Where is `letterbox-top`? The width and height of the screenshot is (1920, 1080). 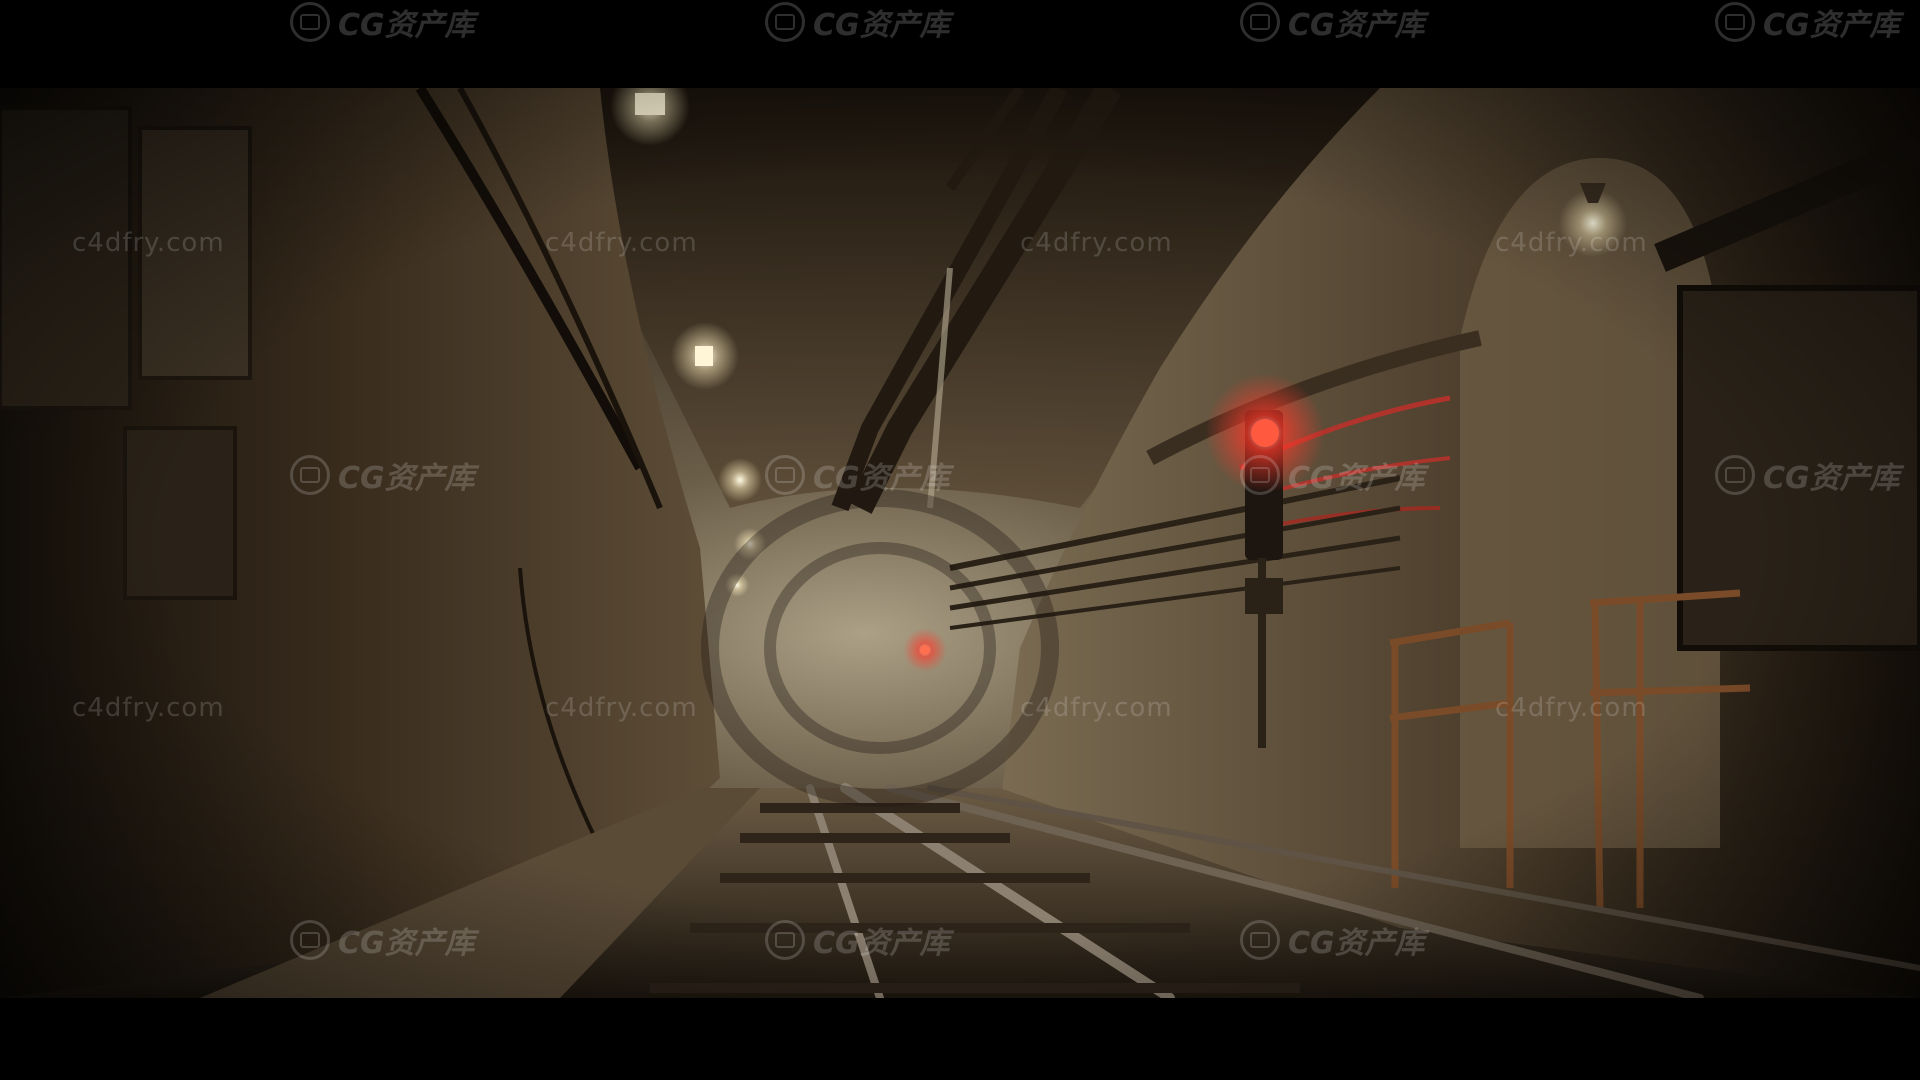
letterbox-top is located at coordinates (960, 44).